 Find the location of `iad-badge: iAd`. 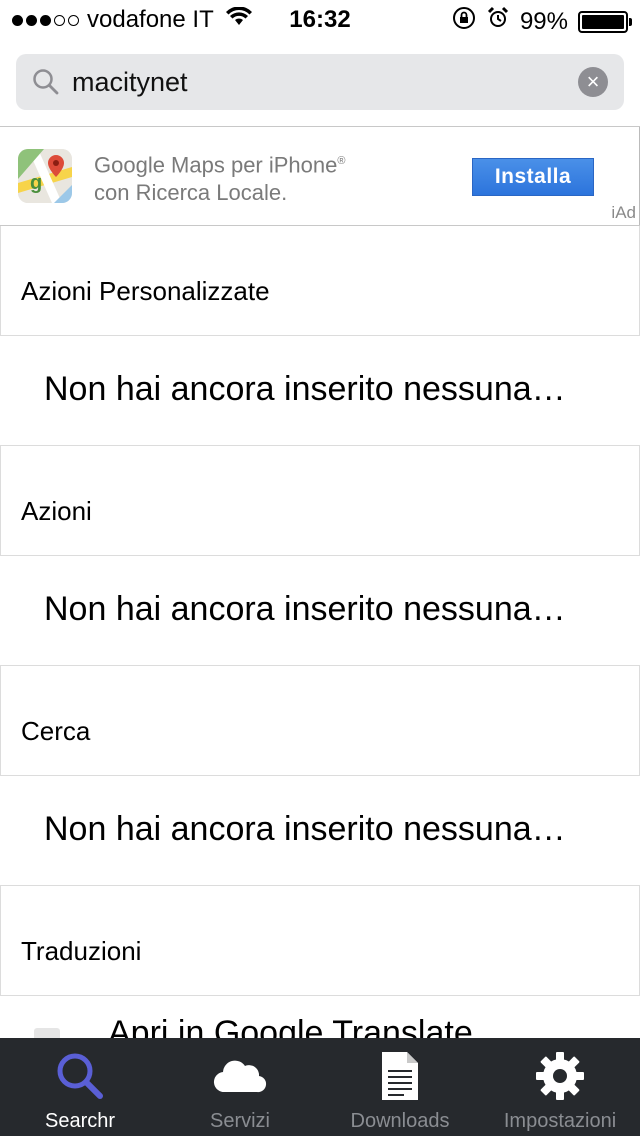

iad-badge: iAd is located at coordinates (623, 212).